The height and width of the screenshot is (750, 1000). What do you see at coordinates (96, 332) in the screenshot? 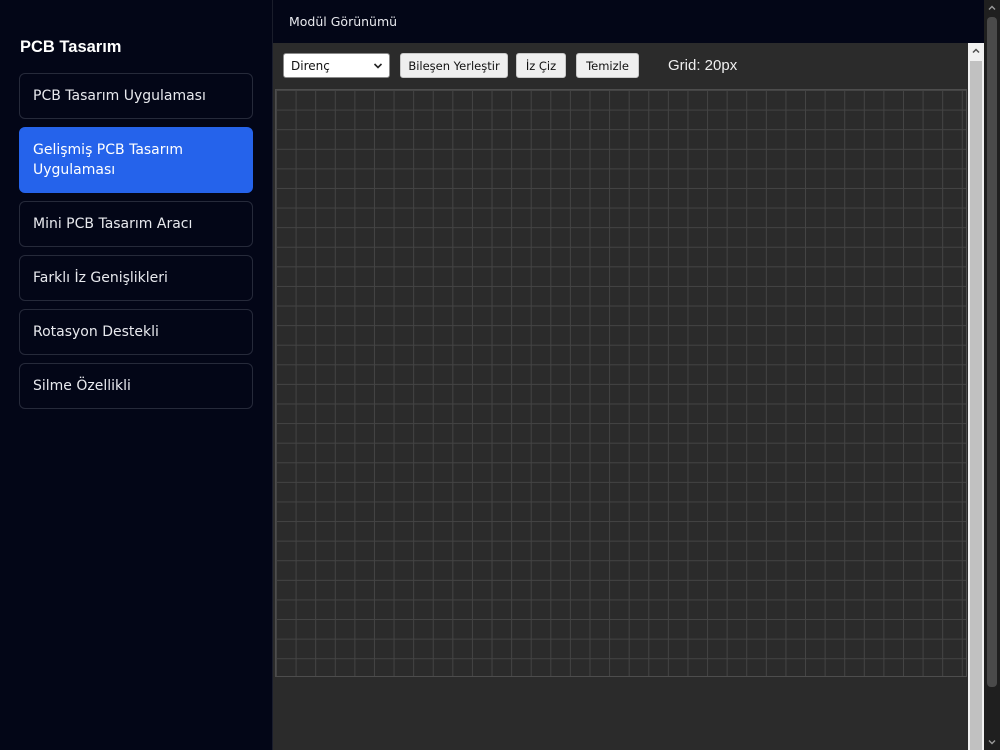
I see `sidebar-item-label: Rotasyon Destekli` at bounding box center [96, 332].